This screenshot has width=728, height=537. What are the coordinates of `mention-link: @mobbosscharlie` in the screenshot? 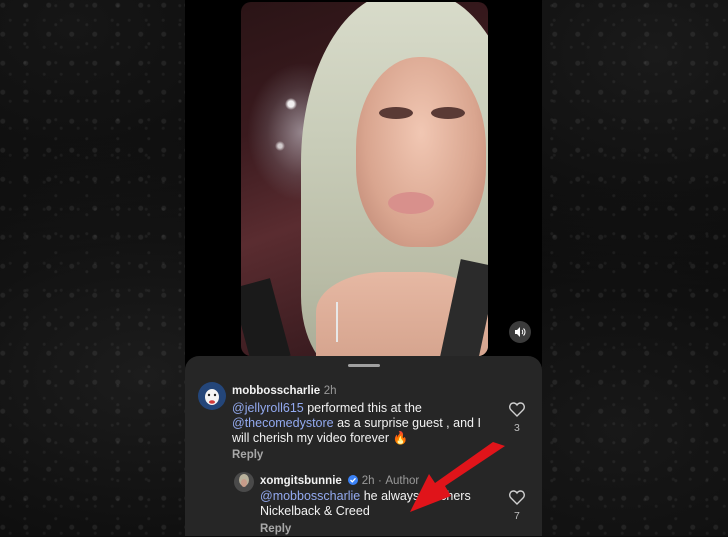 It's located at (310, 496).